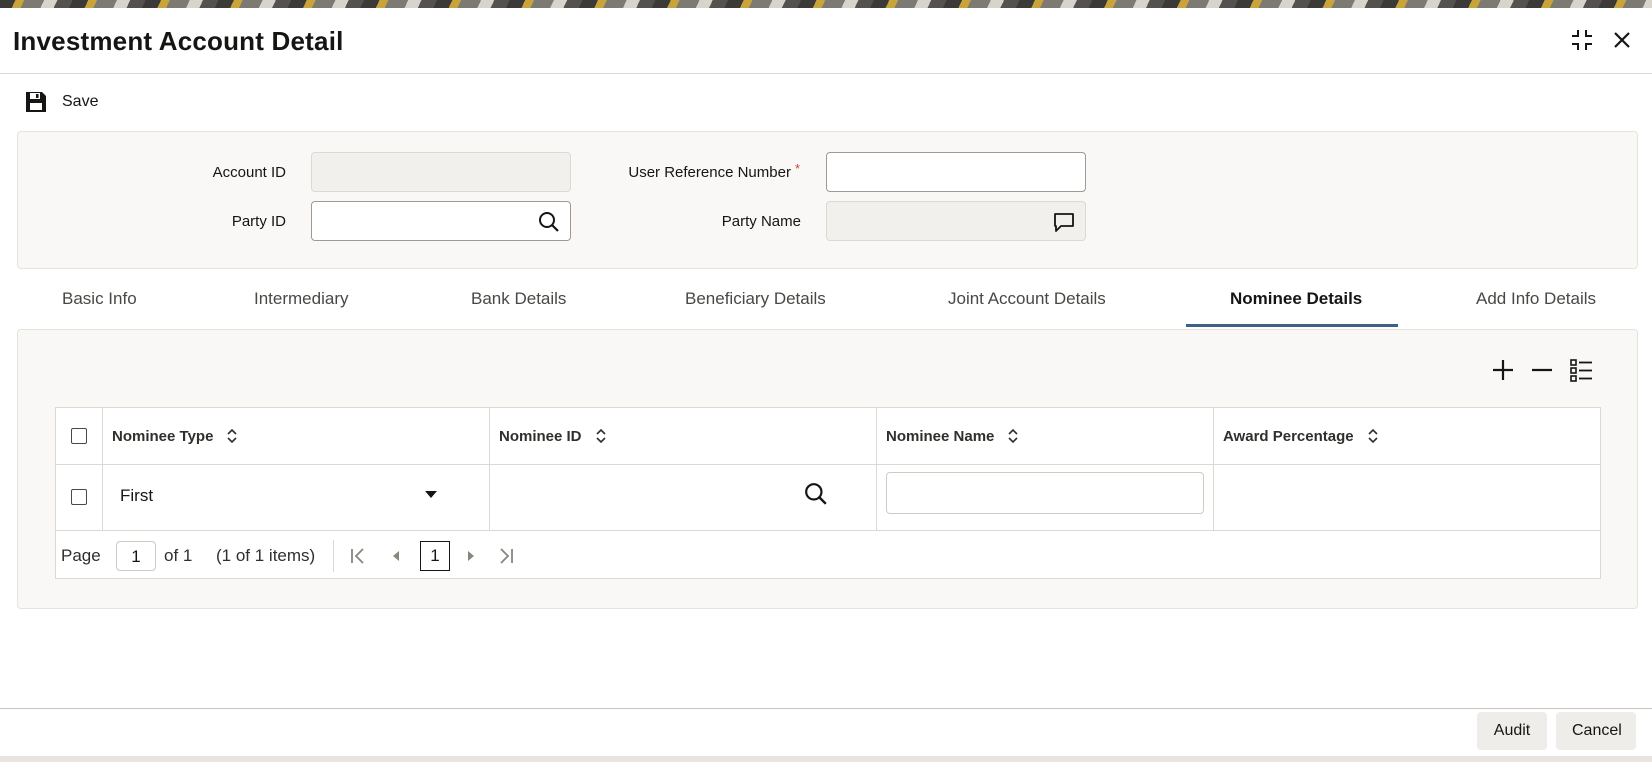 This screenshot has width=1652, height=762. What do you see at coordinates (431, 494) in the screenshot?
I see `dropdown-arrow-icon` at bounding box center [431, 494].